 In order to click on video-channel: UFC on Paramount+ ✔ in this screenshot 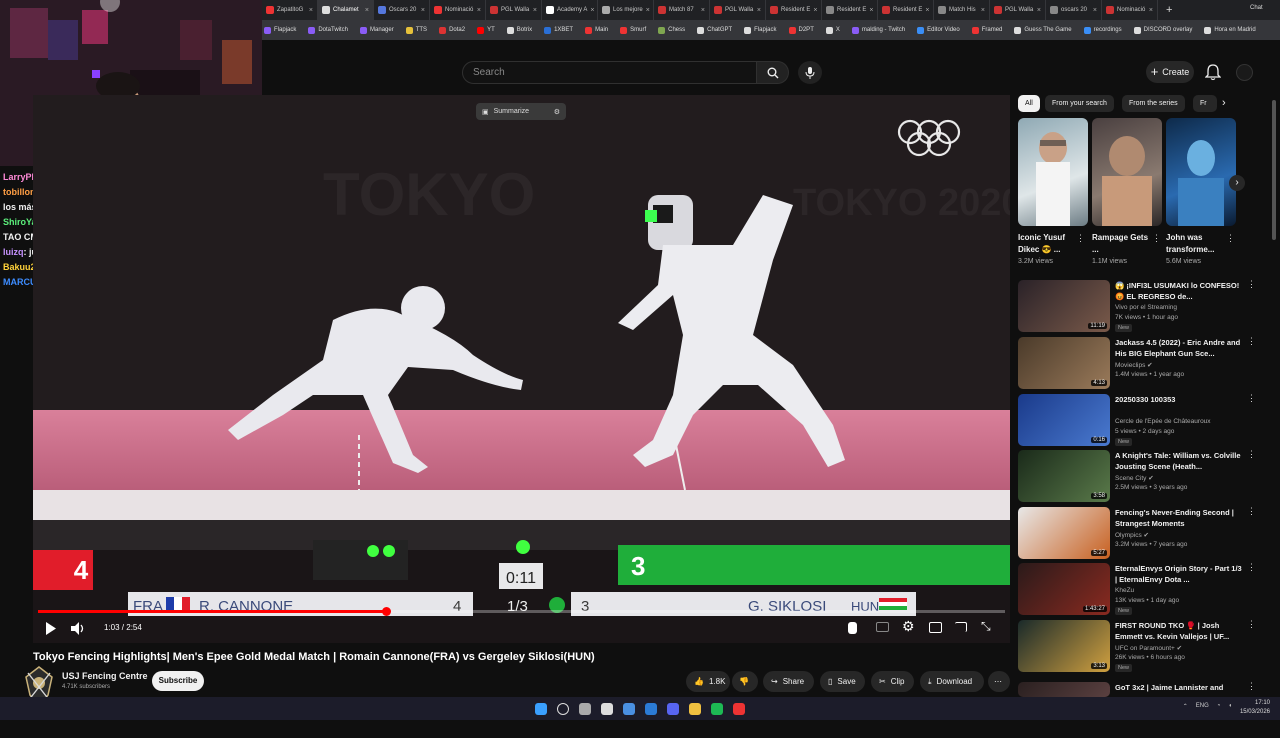, I will do `click(1148, 648)`.